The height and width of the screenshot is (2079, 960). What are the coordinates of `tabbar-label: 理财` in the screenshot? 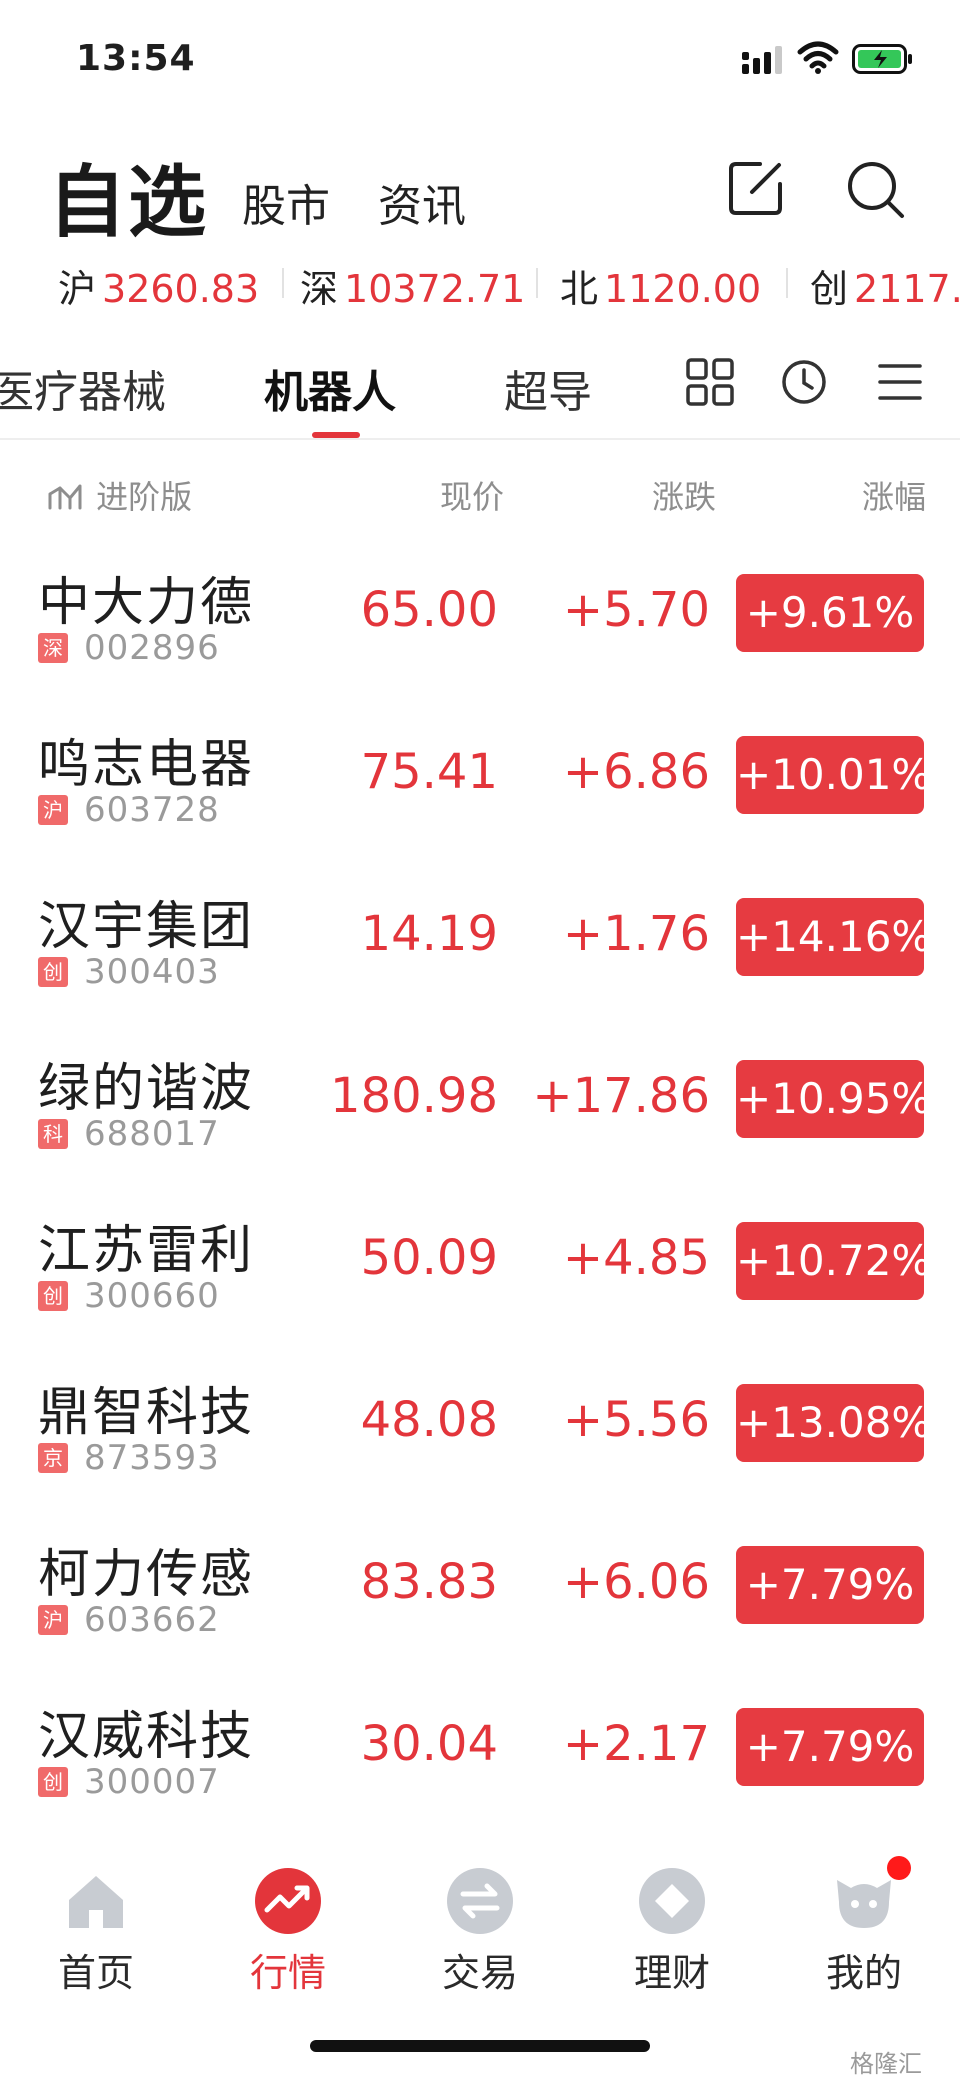 It's located at (671, 1973).